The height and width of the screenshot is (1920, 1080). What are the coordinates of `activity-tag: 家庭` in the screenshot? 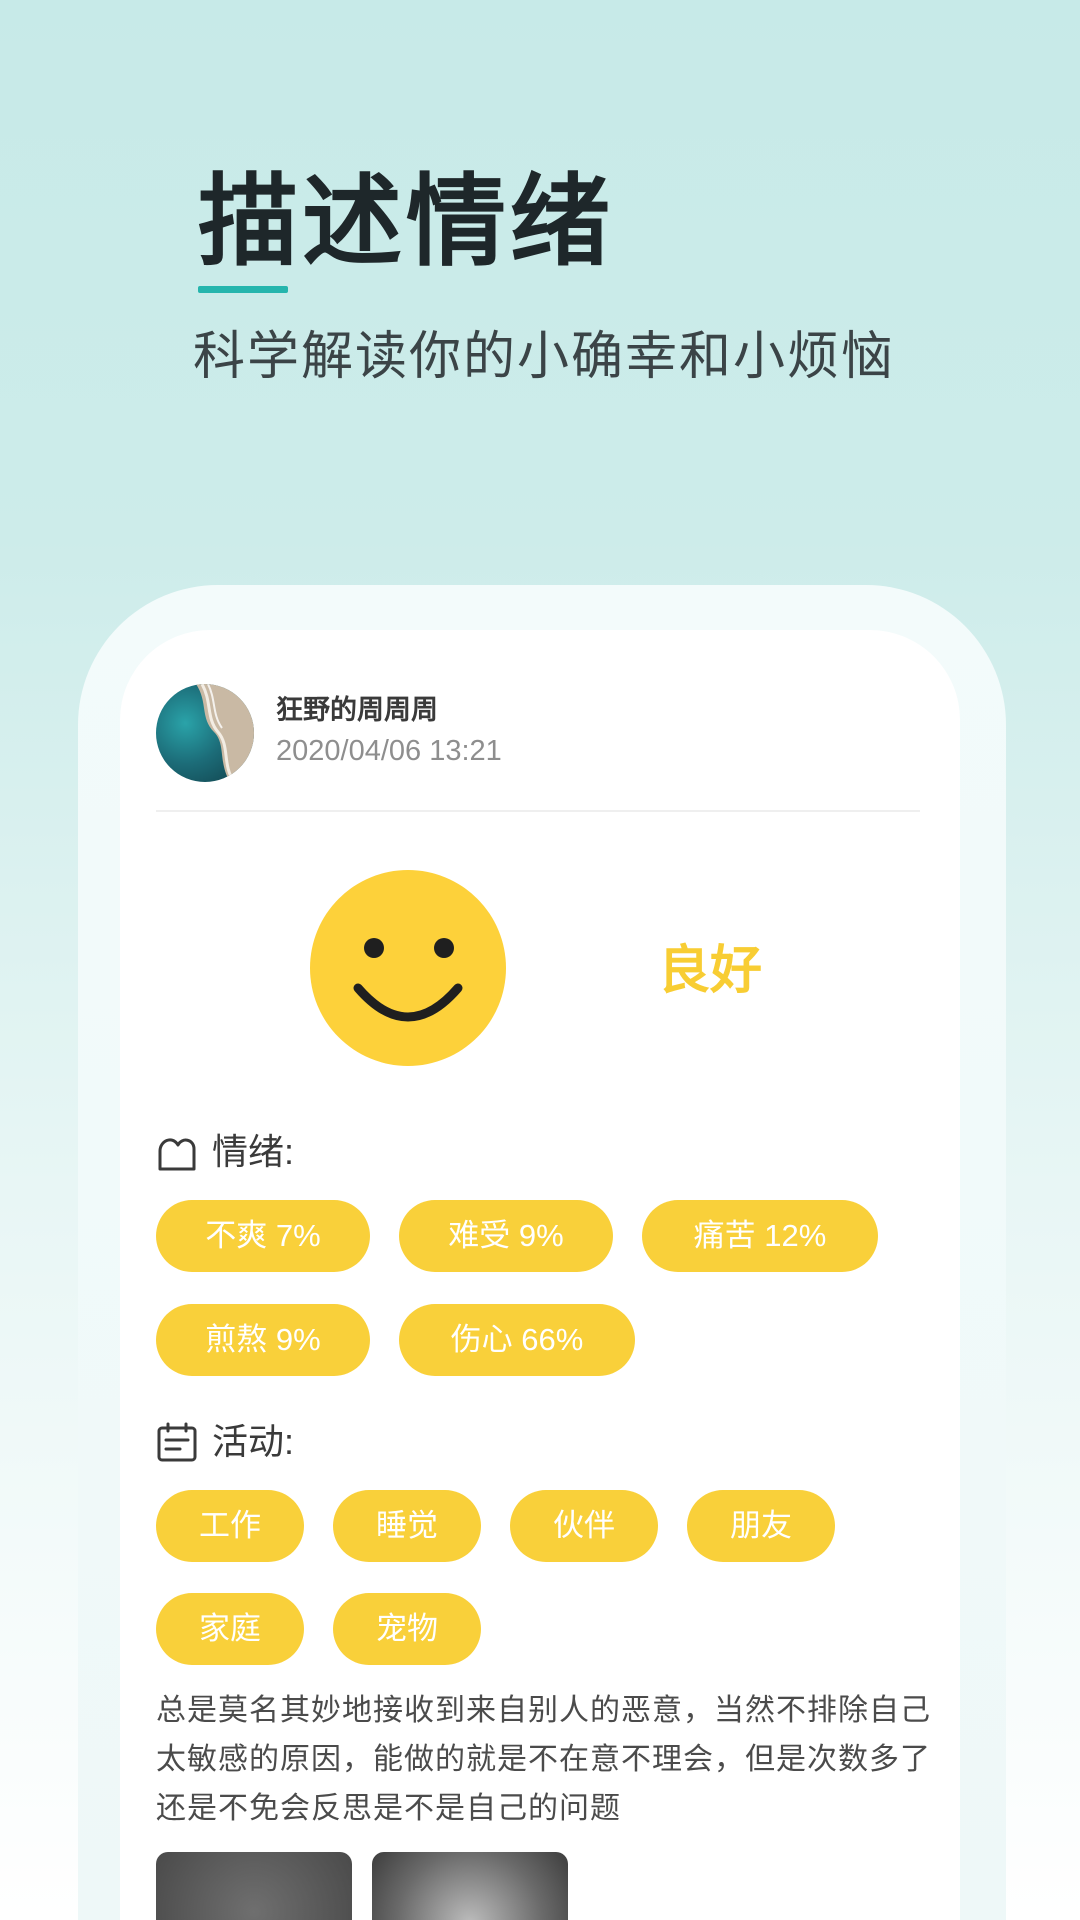 It's located at (230, 1629).